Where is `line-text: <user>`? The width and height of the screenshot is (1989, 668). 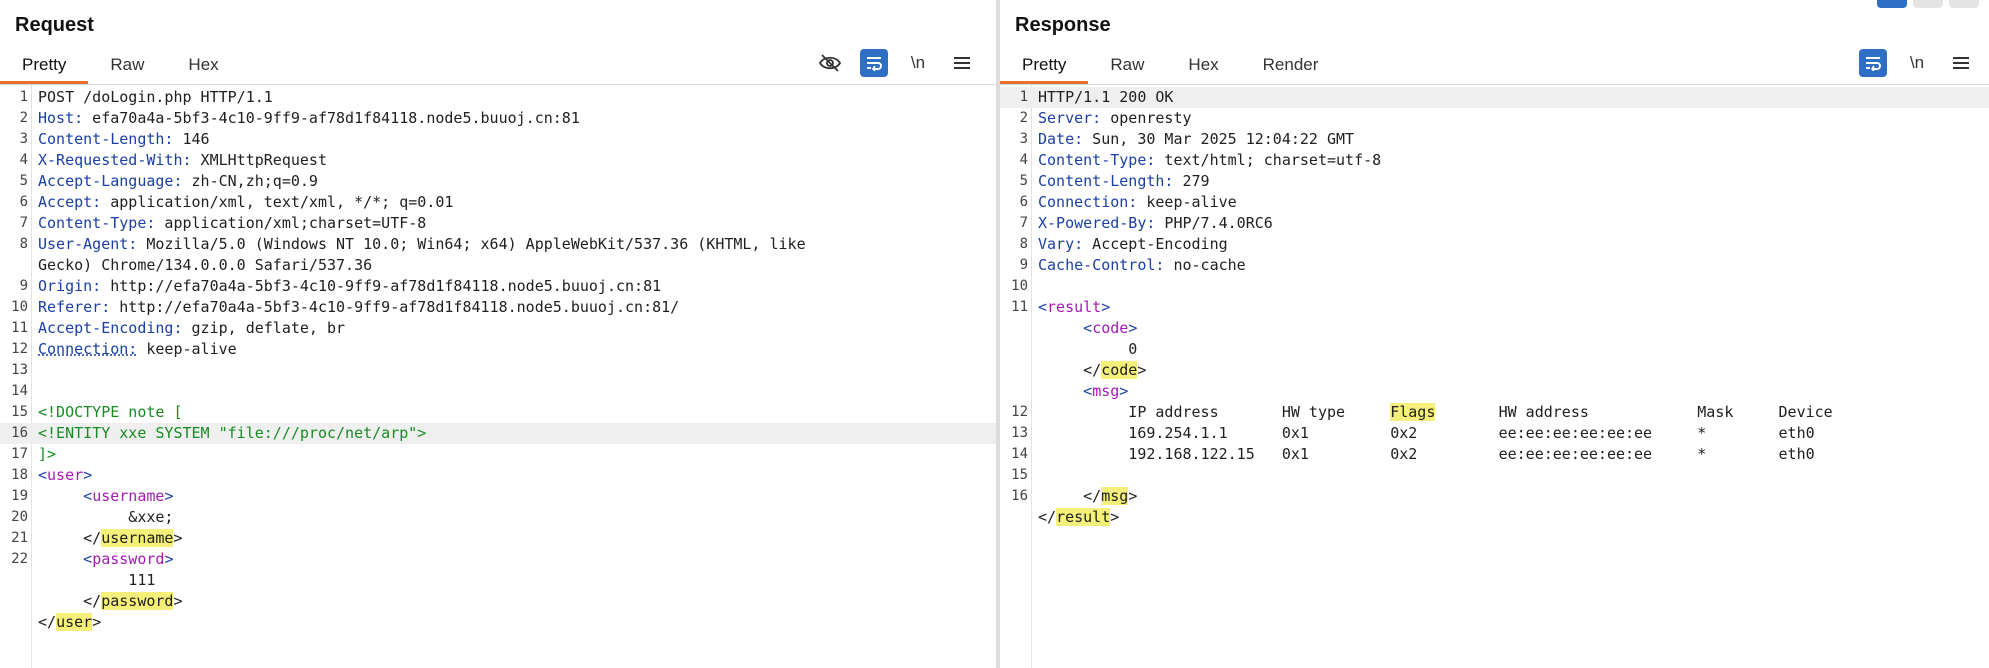
line-text: <user> is located at coordinates (65, 475).